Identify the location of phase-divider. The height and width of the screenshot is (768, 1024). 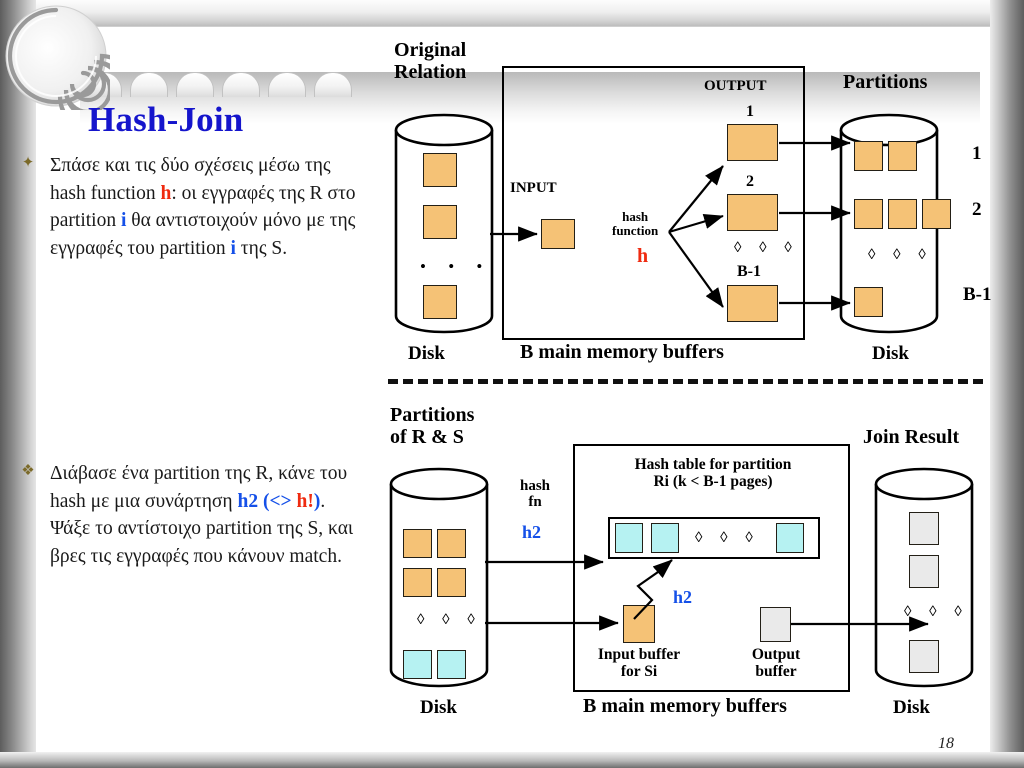
(685, 381).